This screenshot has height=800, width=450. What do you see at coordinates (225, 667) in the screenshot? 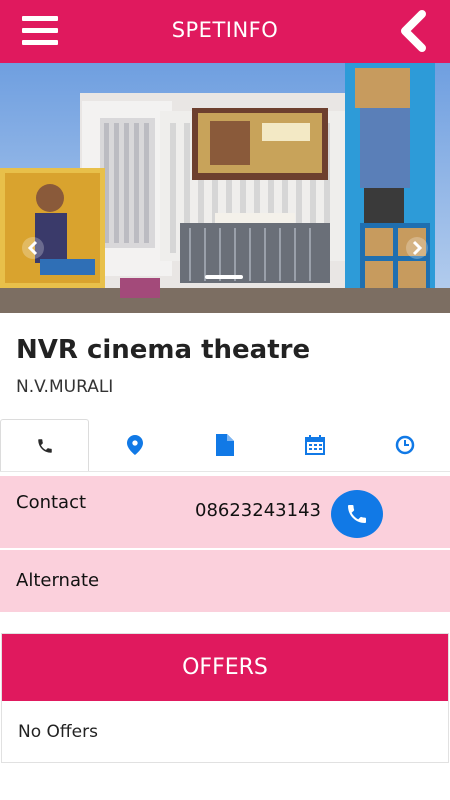
I see `offers-header: OFFERS` at bounding box center [225, 667].